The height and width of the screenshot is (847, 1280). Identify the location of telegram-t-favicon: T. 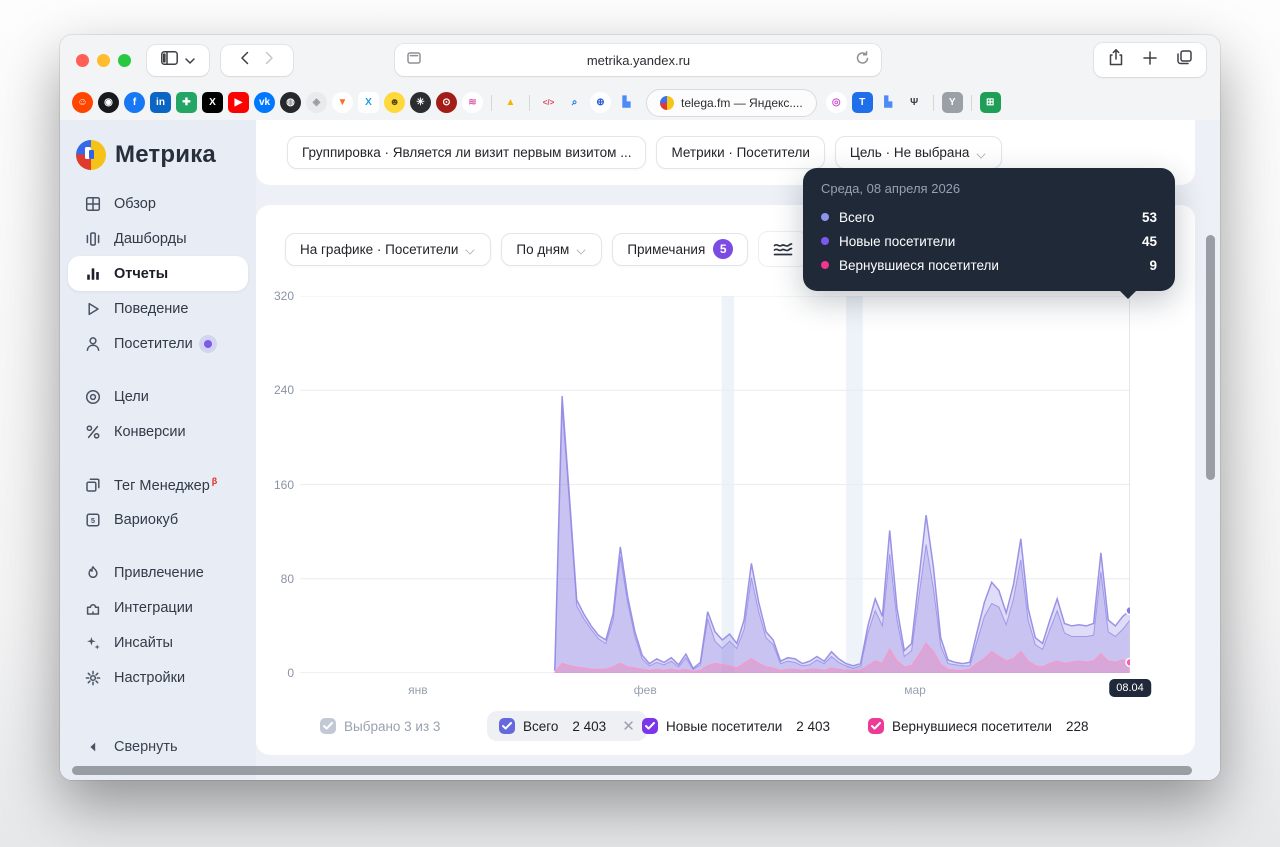
(862, 102).